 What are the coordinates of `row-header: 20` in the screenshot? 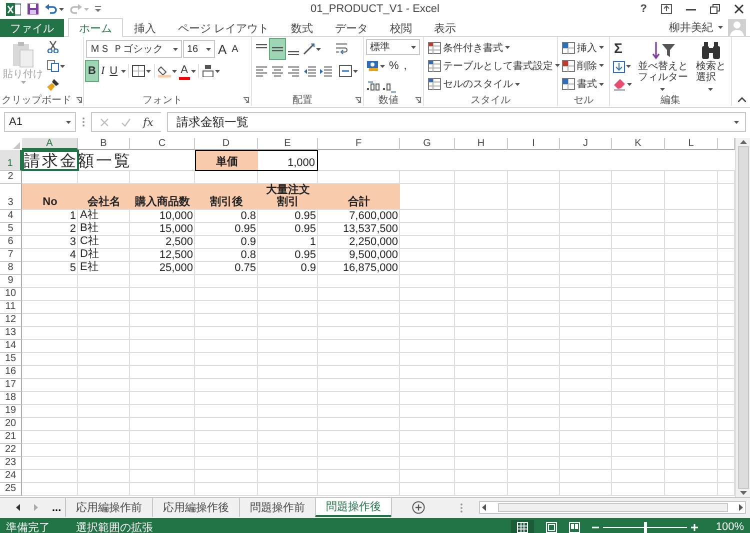 It's located at (11, 424).